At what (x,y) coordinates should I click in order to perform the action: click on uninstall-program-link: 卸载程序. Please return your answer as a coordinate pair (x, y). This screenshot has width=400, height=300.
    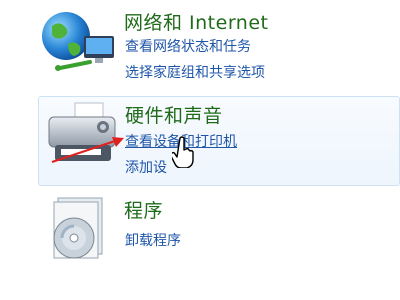
    Looking at the image, I should click on (153, 240).